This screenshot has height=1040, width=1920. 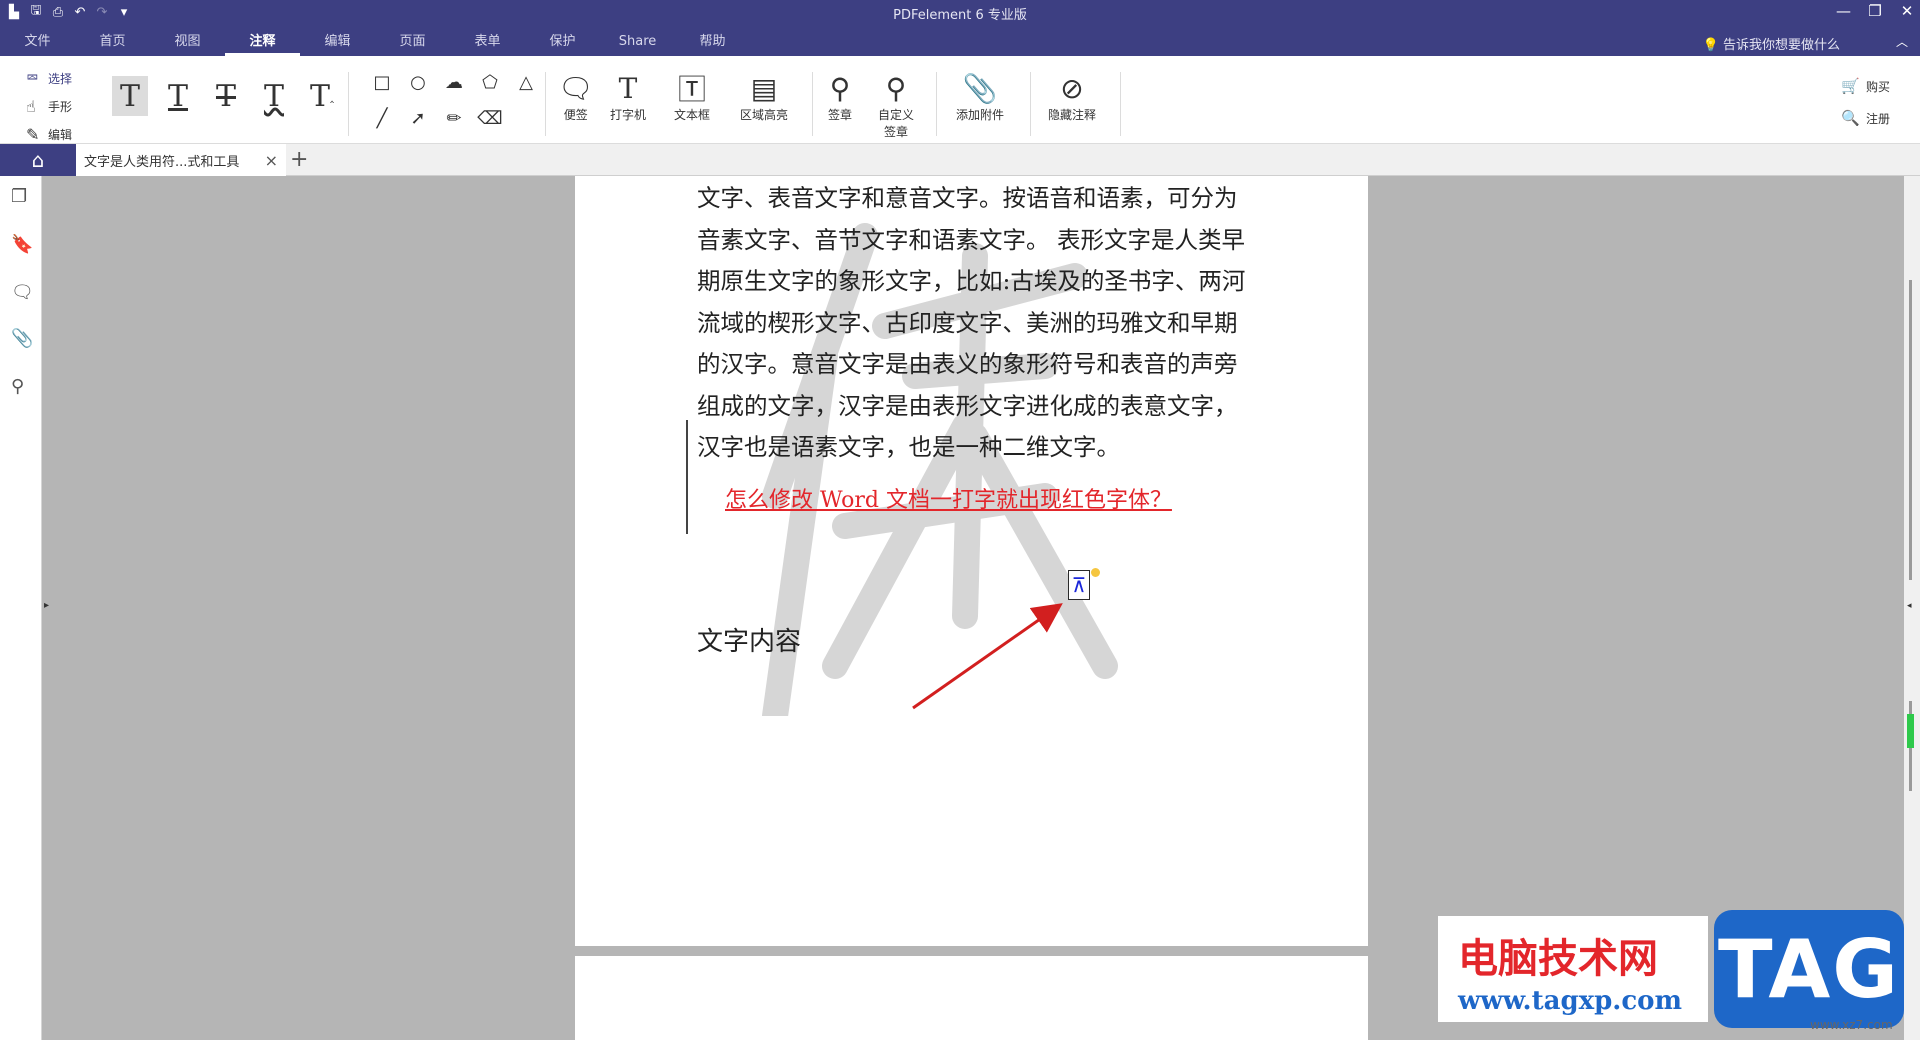 What do you see at coordinates (60, 106) in the screenshot?
I see `hand-label: 手形` at bounding box center [60, 106].